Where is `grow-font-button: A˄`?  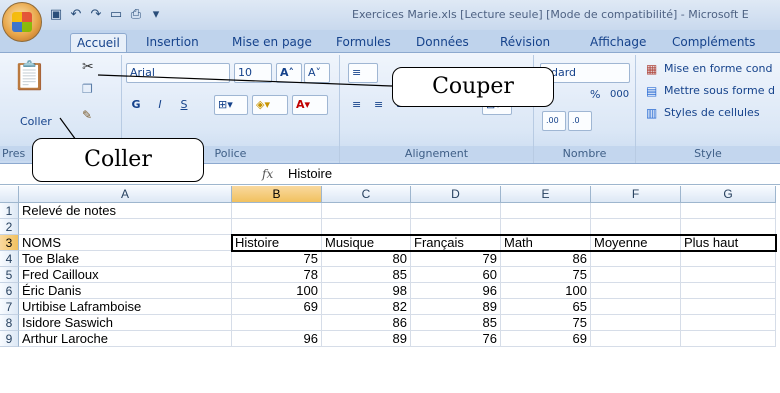 grow-font-button: A˄ is located at coordinates (289, 73).